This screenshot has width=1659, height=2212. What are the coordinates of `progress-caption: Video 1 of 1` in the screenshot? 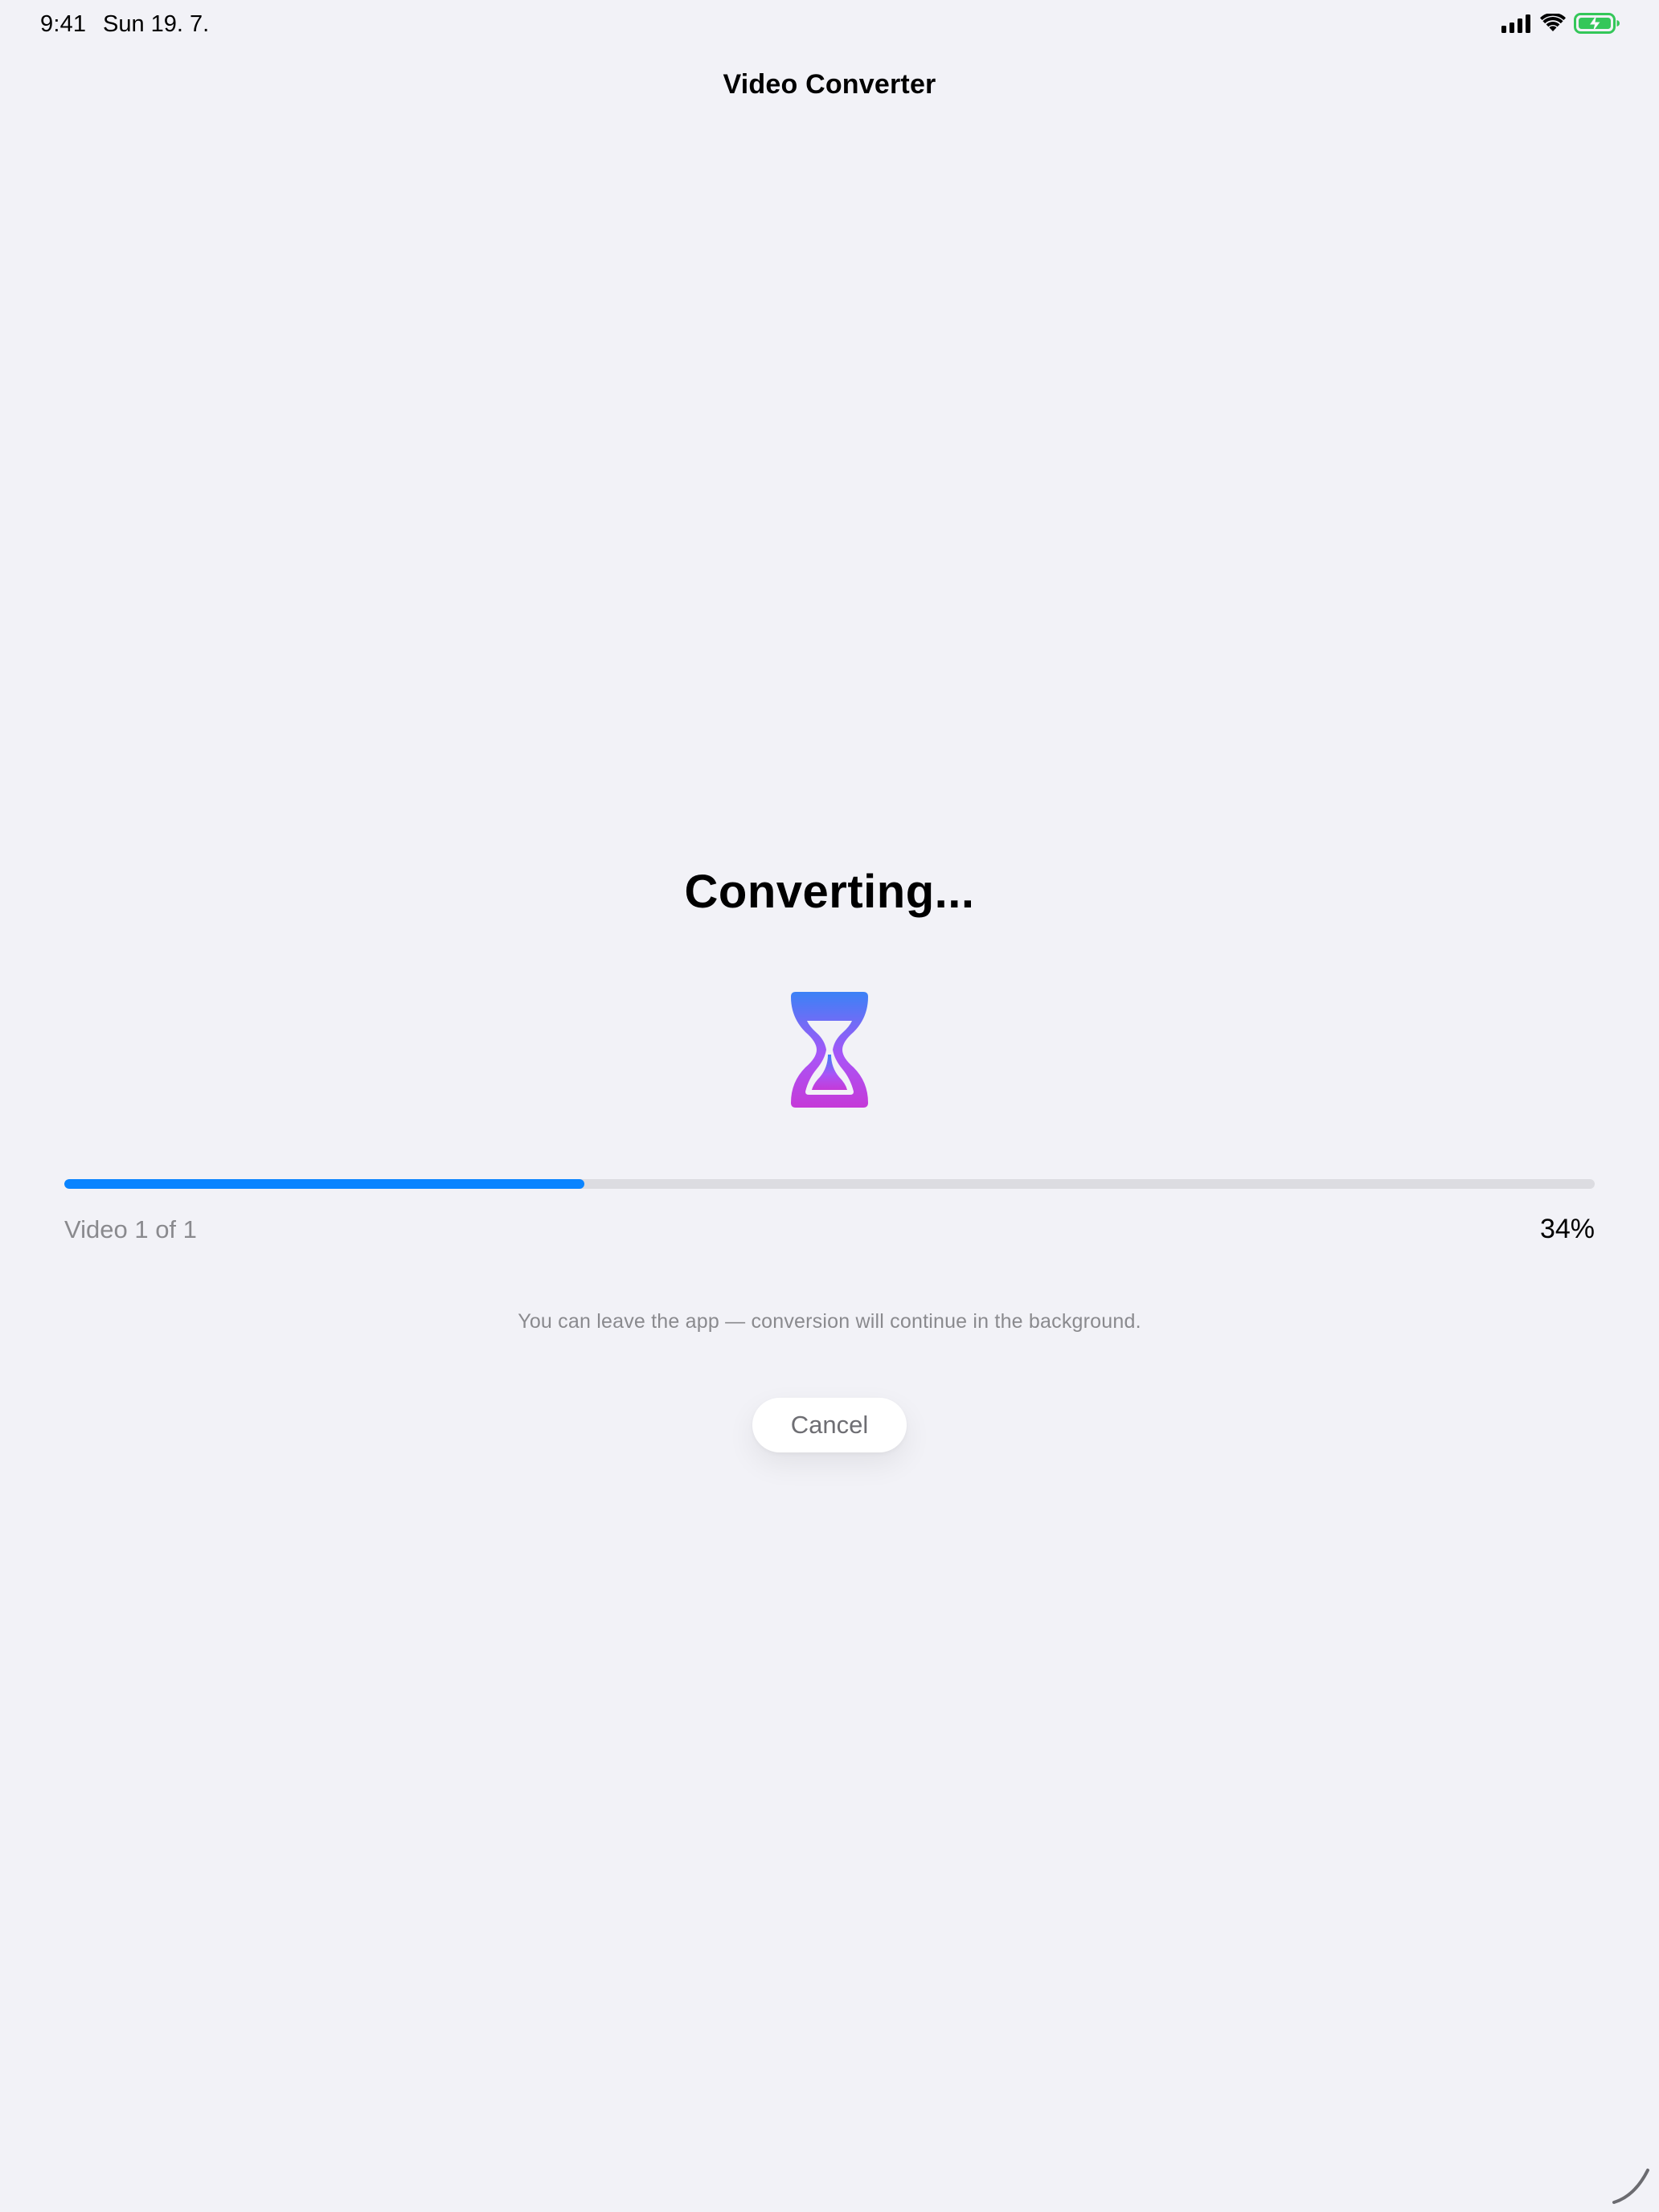 It's located at (130, 1229).